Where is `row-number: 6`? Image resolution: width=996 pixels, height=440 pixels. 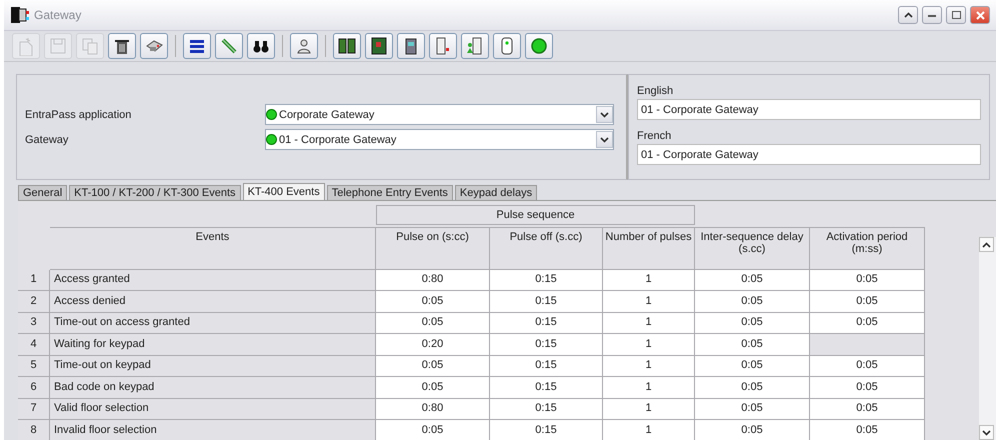
row-number: 6 is located at coordinates (34, 387).